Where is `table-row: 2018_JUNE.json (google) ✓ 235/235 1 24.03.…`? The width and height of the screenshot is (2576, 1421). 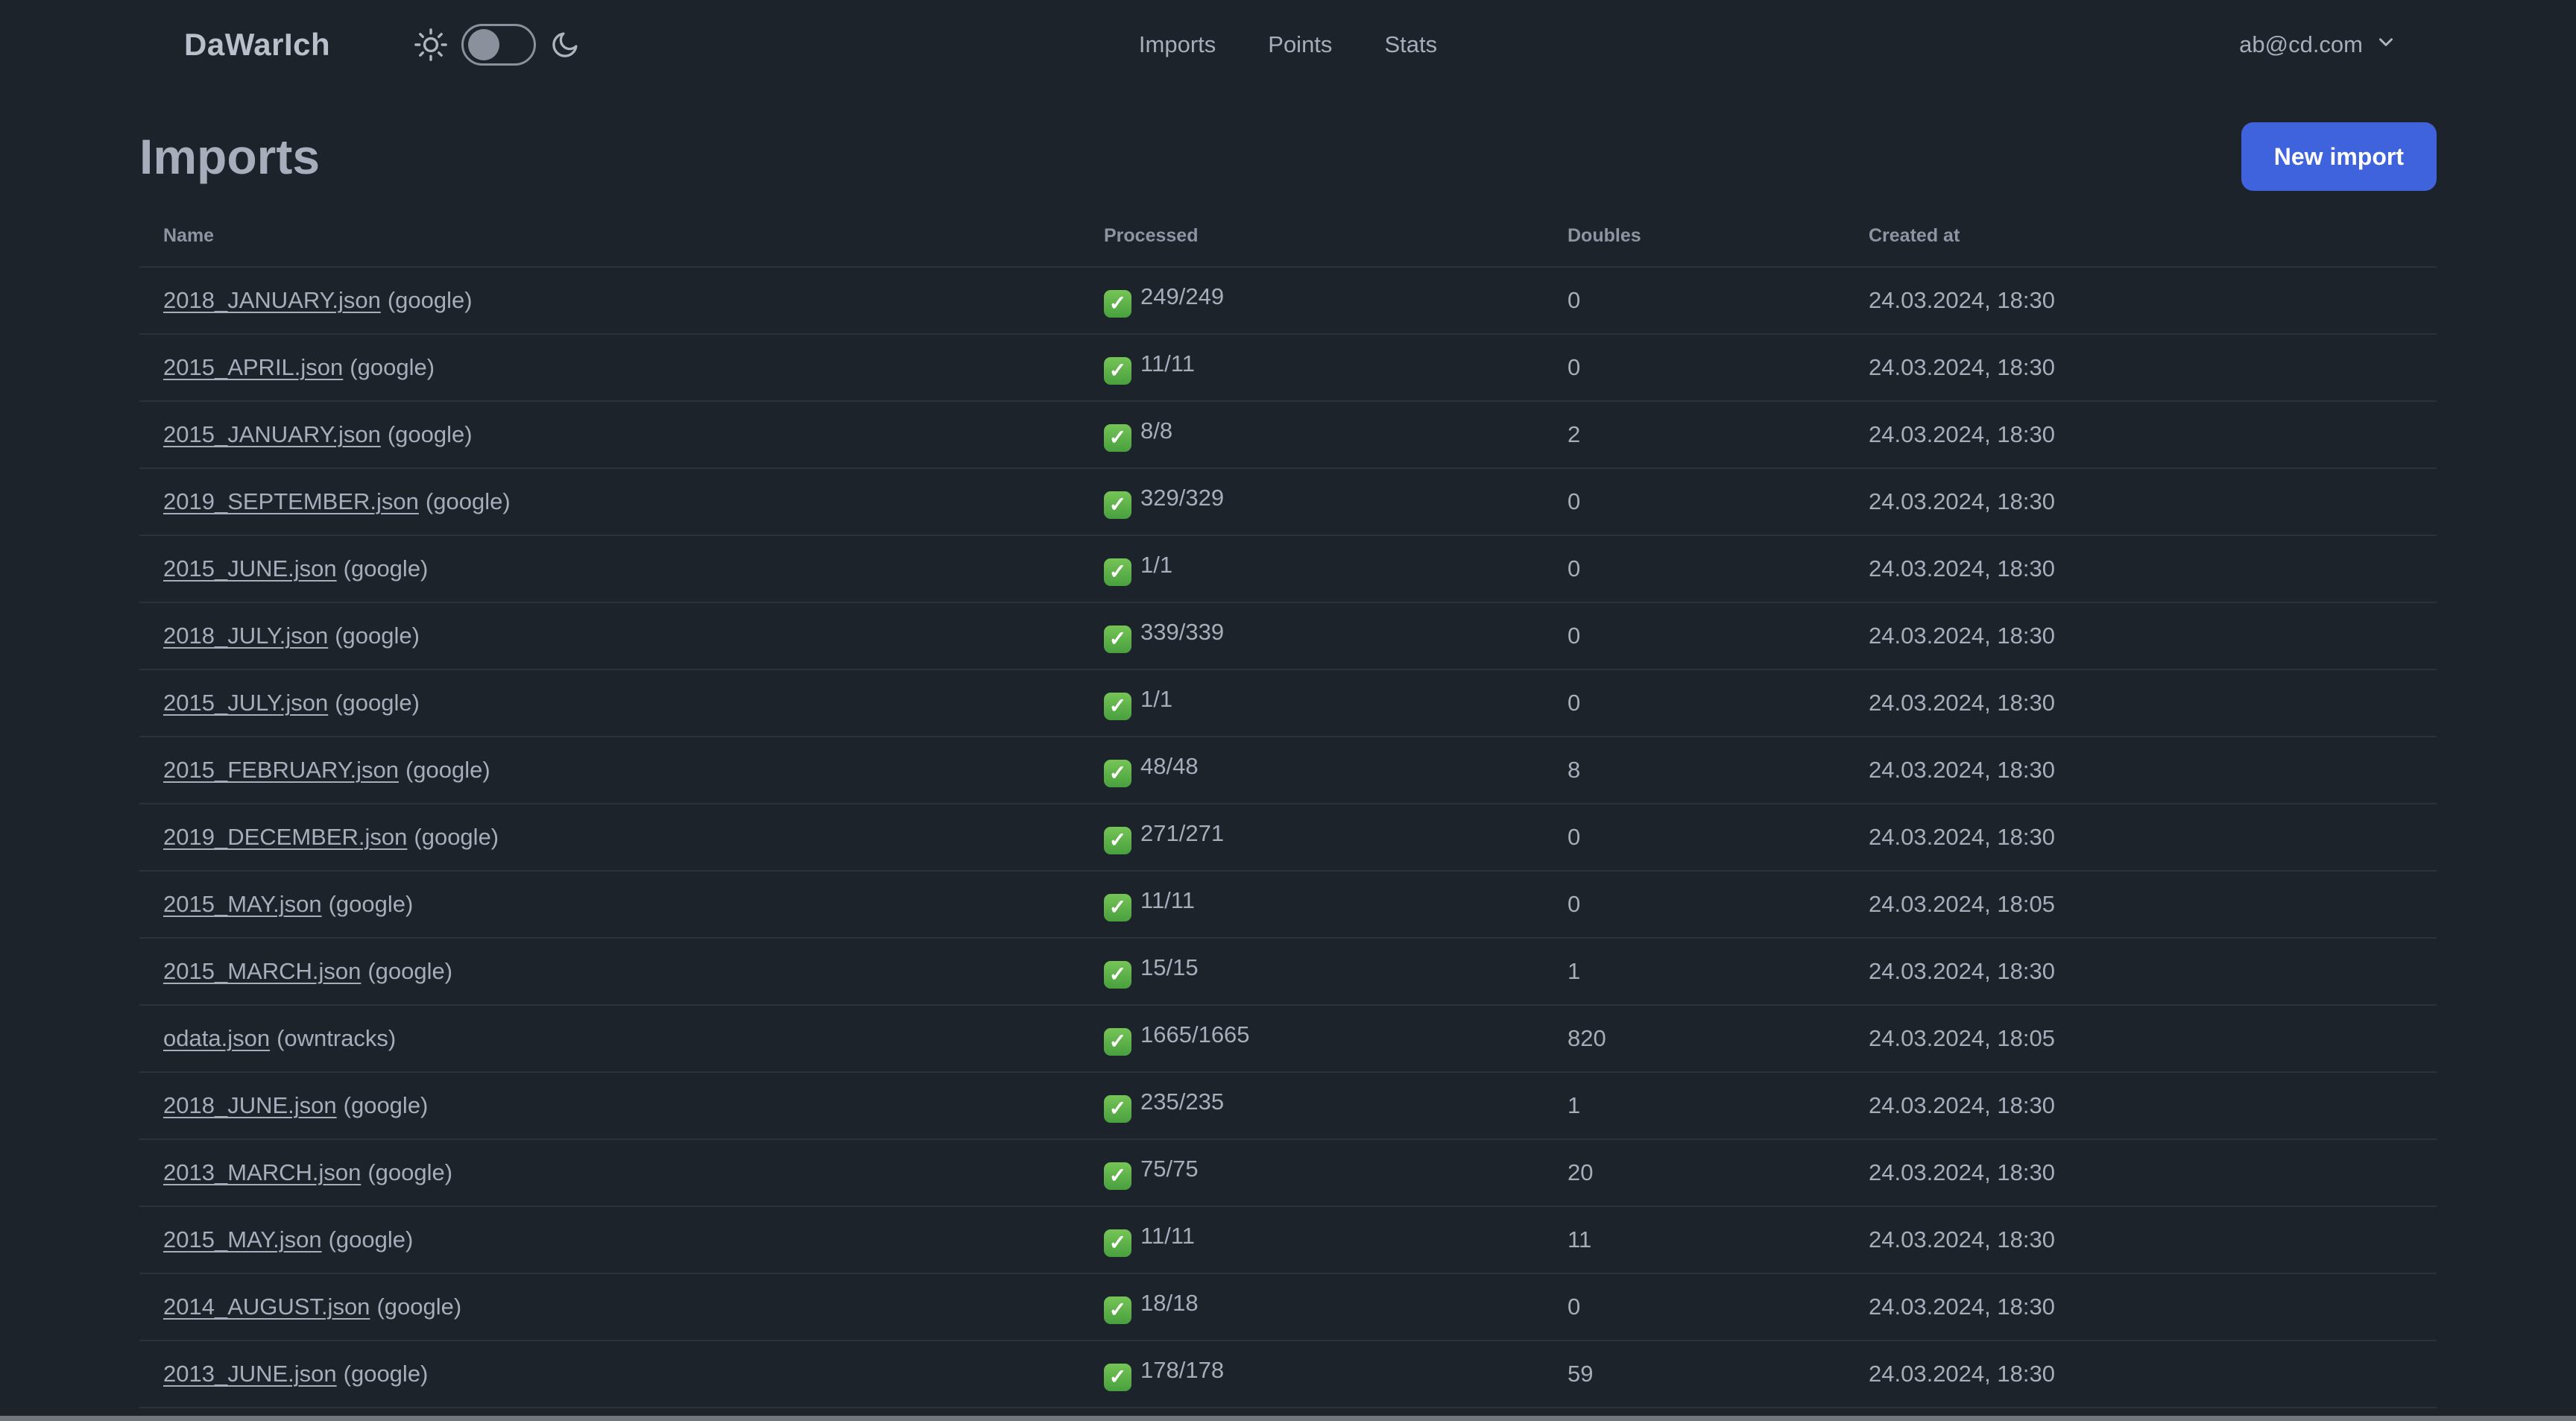 table-row: 2018_JUNE.json (google) ✓ 235/235 1 24.03.… is located at coordinates (1288, 1105).